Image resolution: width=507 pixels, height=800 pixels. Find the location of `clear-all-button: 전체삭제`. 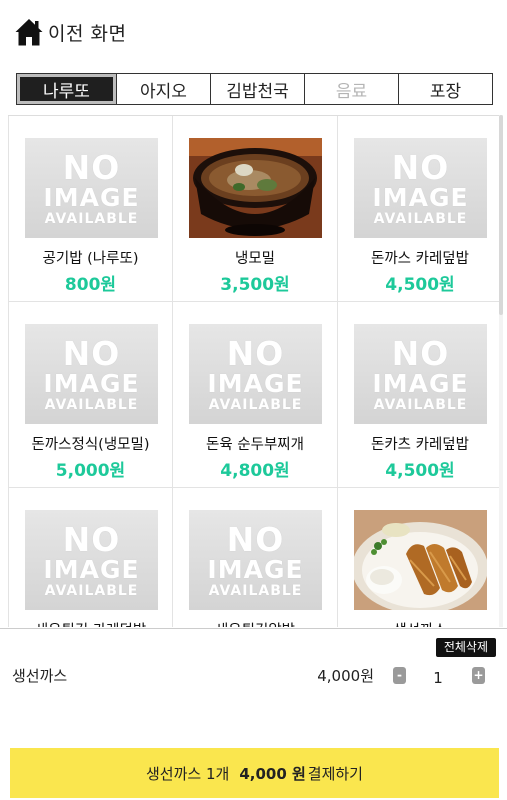

clear-all-button: 전체삭제 is located at coordinates (465, 647).